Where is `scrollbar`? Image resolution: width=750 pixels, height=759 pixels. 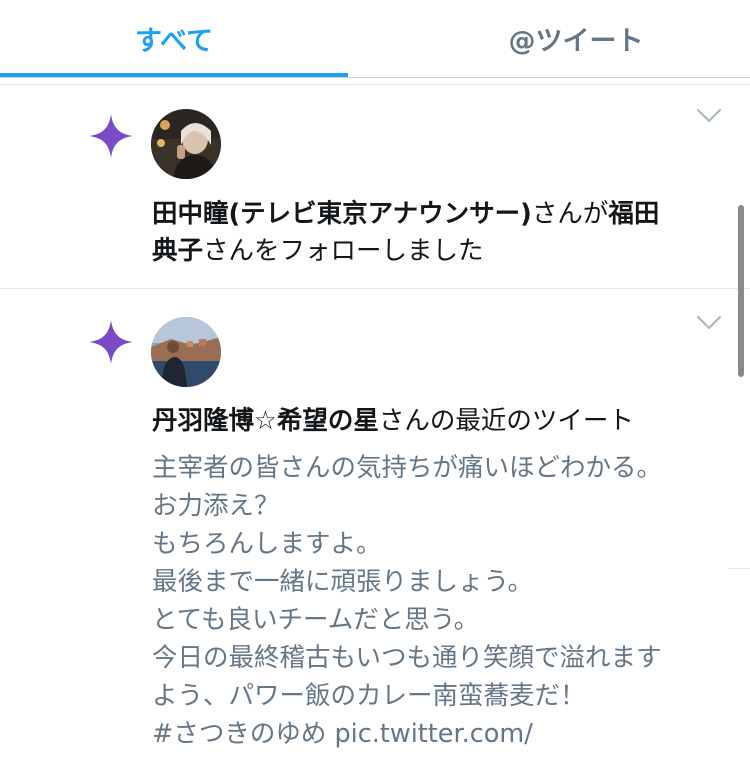
scrollbar is located at coordinates (741, 291).